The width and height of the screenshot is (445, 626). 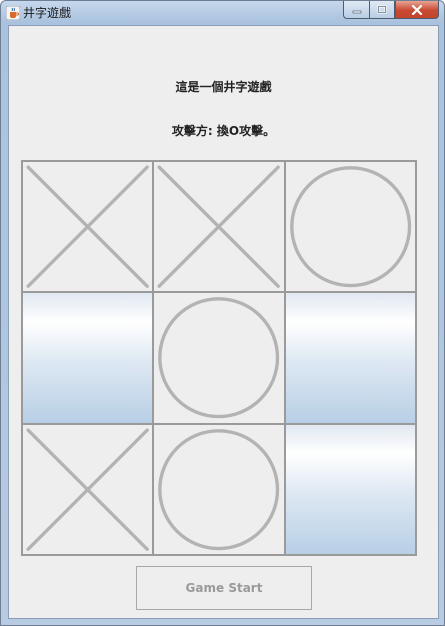 I want to click on close-icon, so click(x=417, y=9).